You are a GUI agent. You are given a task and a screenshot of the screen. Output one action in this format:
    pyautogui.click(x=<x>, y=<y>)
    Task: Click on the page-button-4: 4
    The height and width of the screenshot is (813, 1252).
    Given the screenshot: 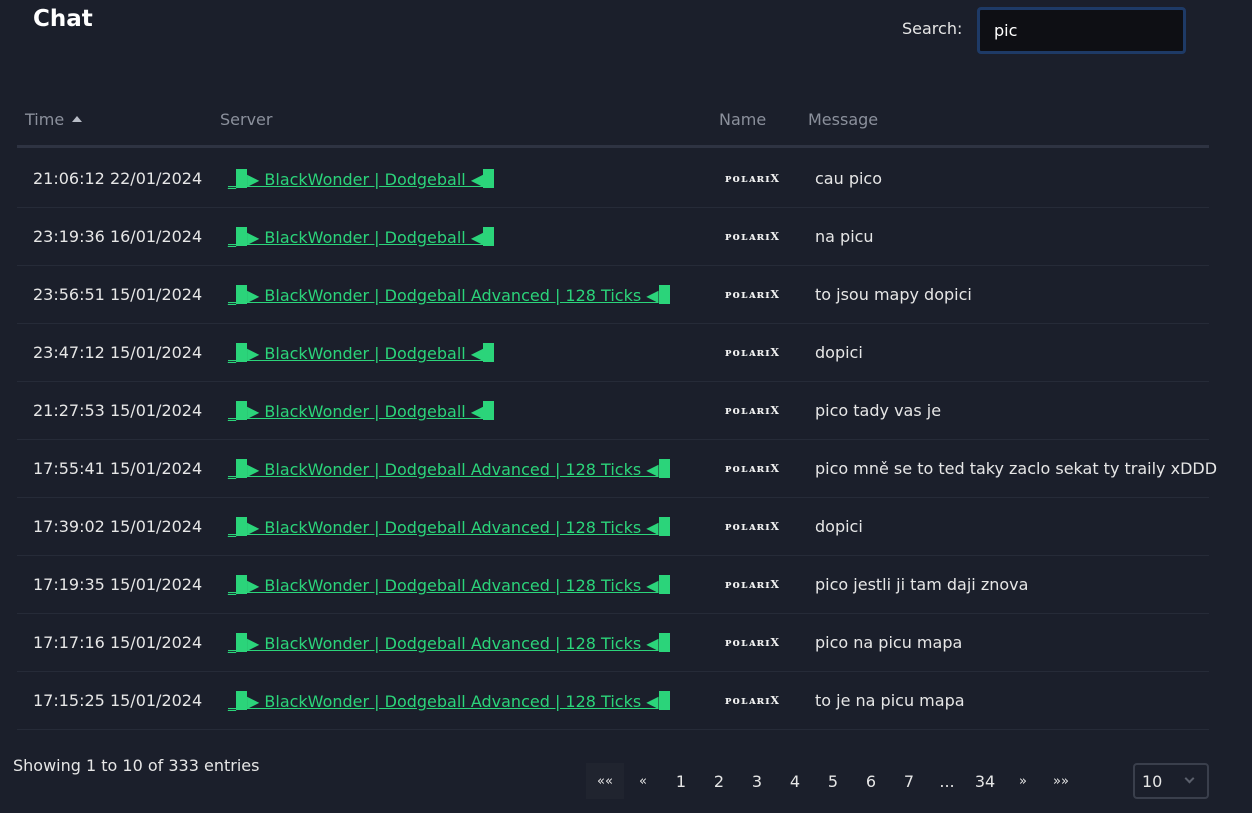 What is the action you would take?
    pyautogui.click(x=795, y=781)
    